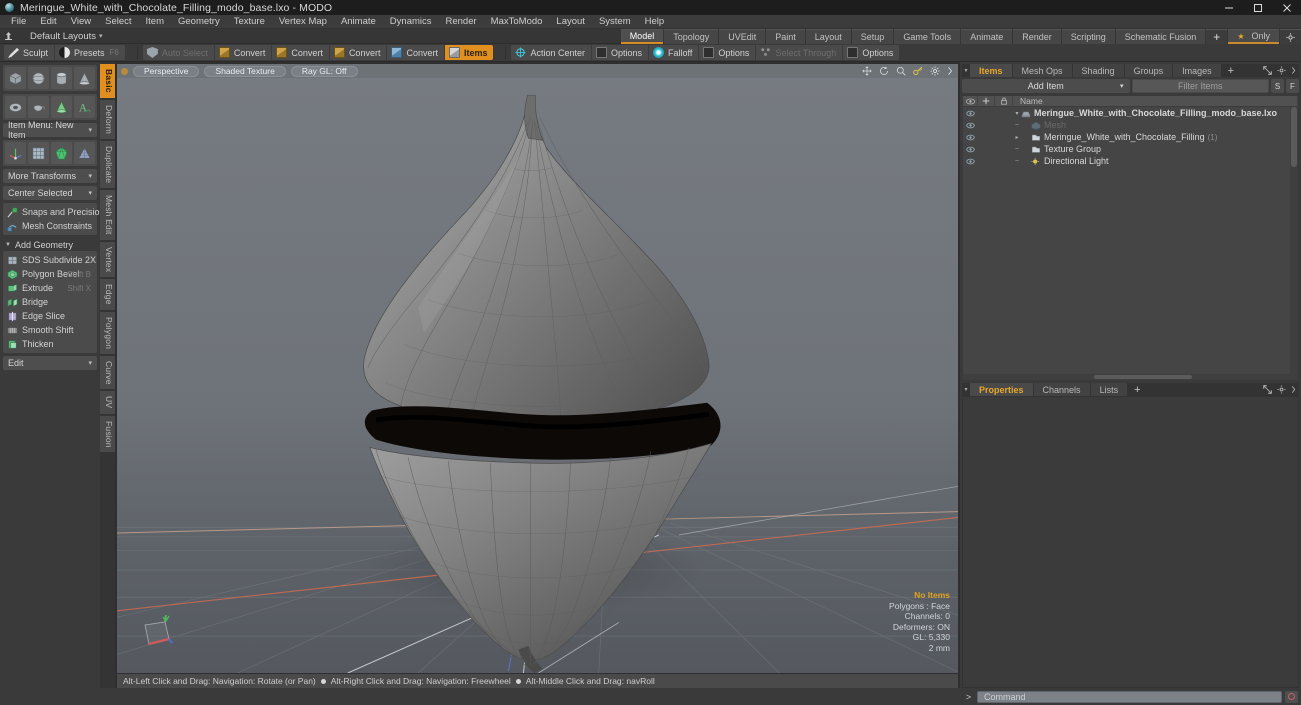 This screenshot has height=705, width=1301. What do you see at coordinates (15, 107) in the screenshot?
I see `torus-tool-icon` at bounding box center [15, 107].